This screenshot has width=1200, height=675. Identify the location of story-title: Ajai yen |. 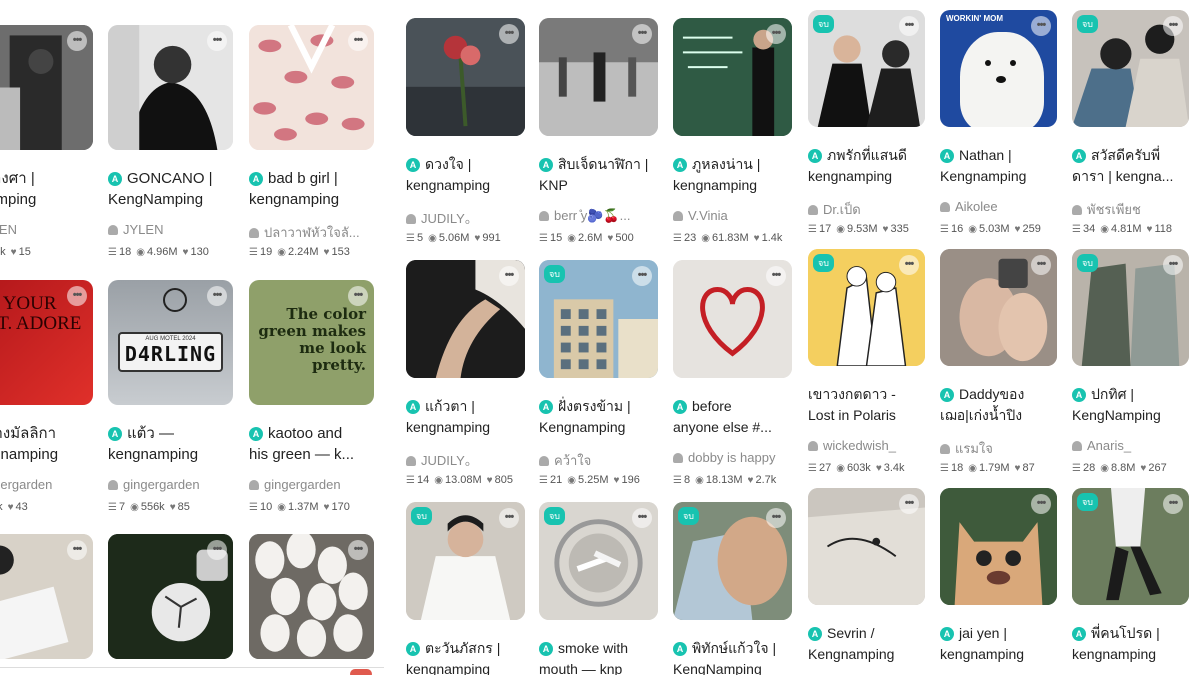
(973, 633).